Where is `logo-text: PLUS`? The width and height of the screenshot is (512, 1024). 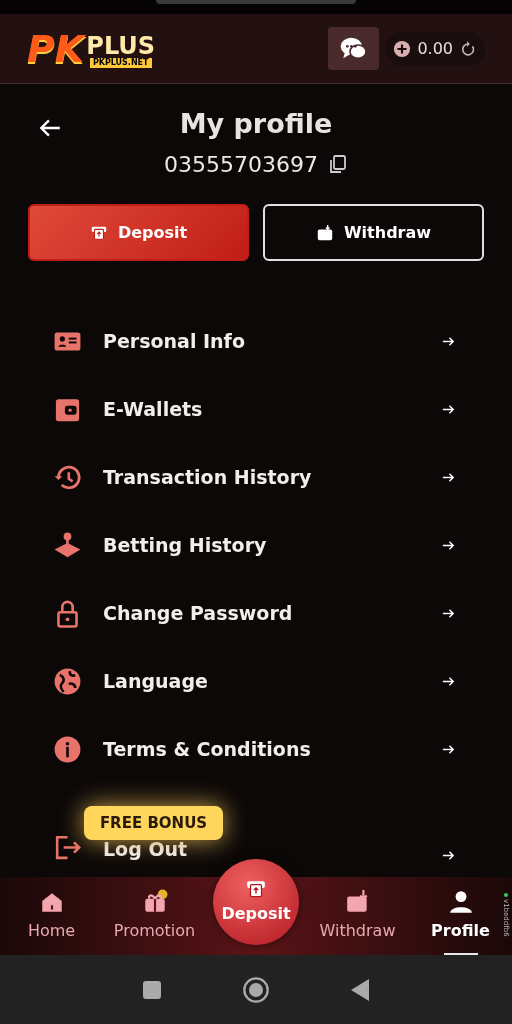 logo-text: PLUS is located at coordinates (121, 45).